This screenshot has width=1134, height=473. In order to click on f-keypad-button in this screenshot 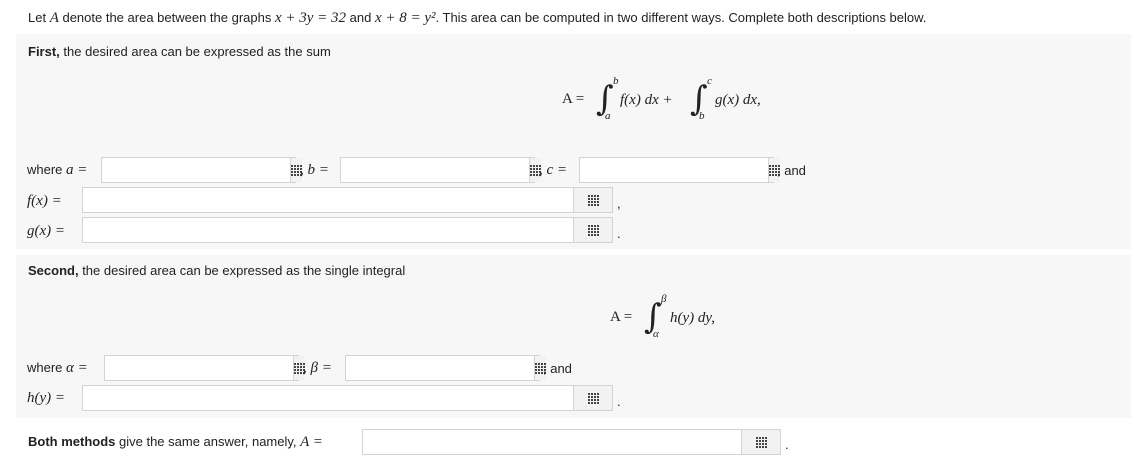, I will do `click(592, 200)`.